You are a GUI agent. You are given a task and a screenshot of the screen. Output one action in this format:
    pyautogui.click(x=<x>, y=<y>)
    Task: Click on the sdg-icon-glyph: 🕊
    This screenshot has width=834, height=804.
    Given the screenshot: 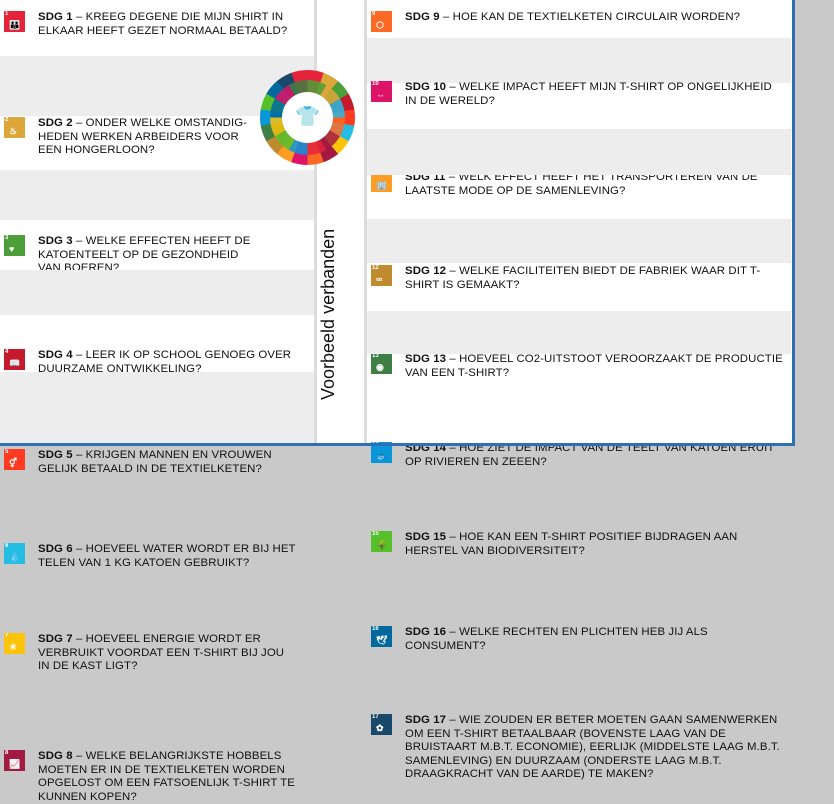 What is the action you would take?
    pyautogui.click(x=382, y=640)
    